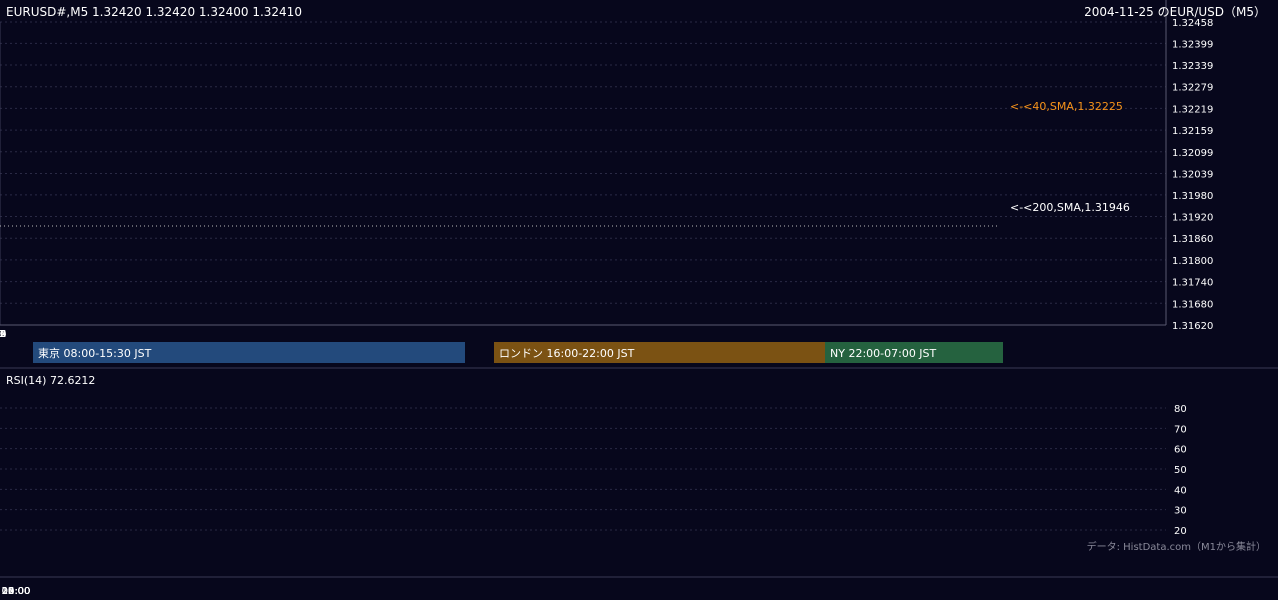  What do you see at coordinates (1192, 196) in the screenshot?
I see `y-tick-label: 1.31980` at bounding box center [1192, 196].